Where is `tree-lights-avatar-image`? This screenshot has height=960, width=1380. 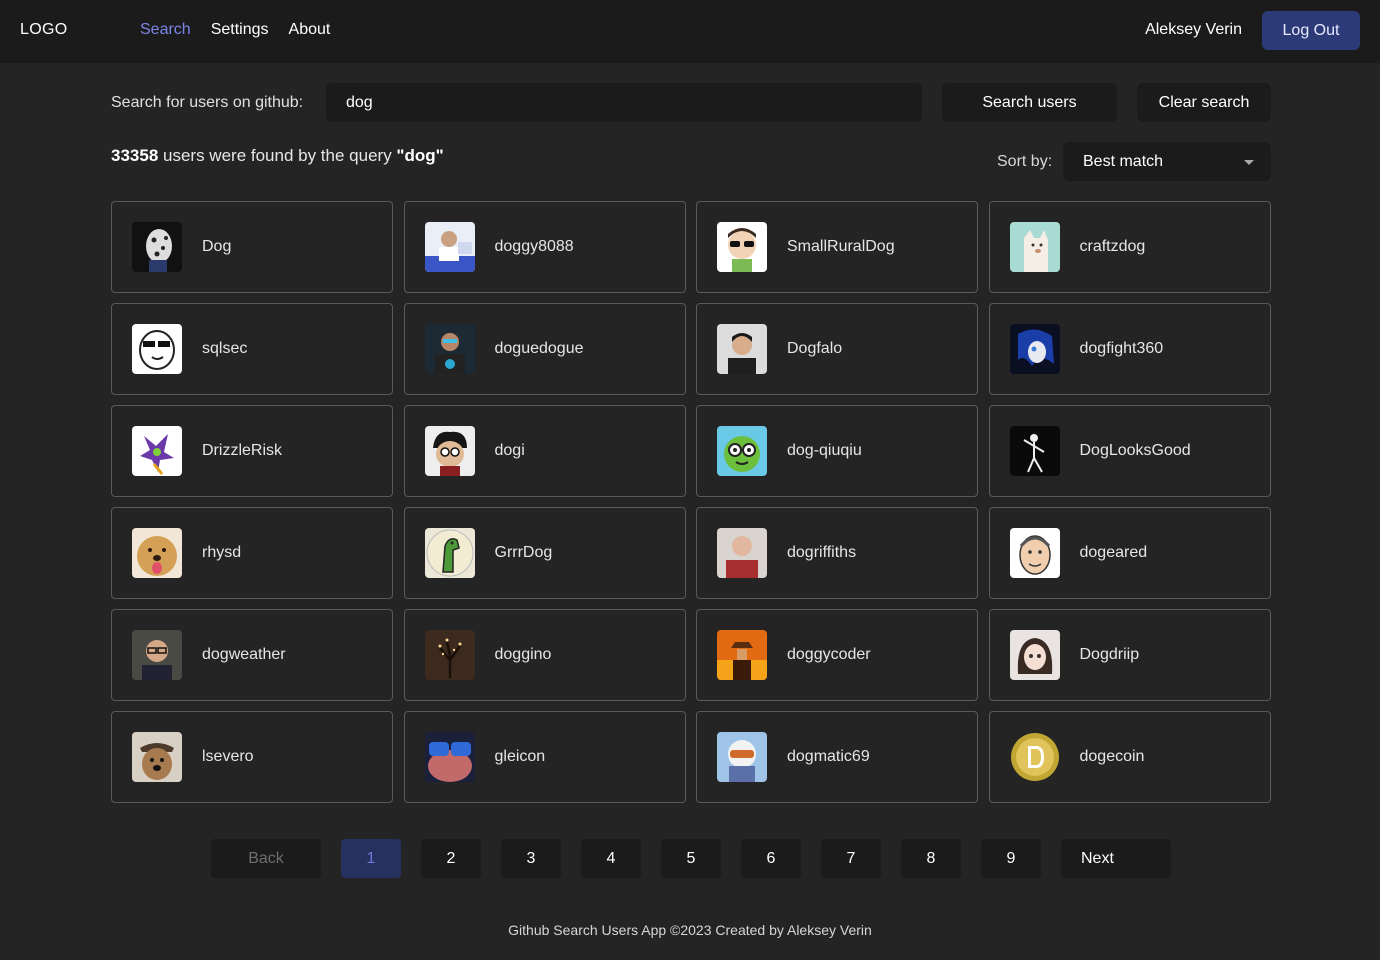
tree-lights-avatar-image is located at coordinates (449, 655).